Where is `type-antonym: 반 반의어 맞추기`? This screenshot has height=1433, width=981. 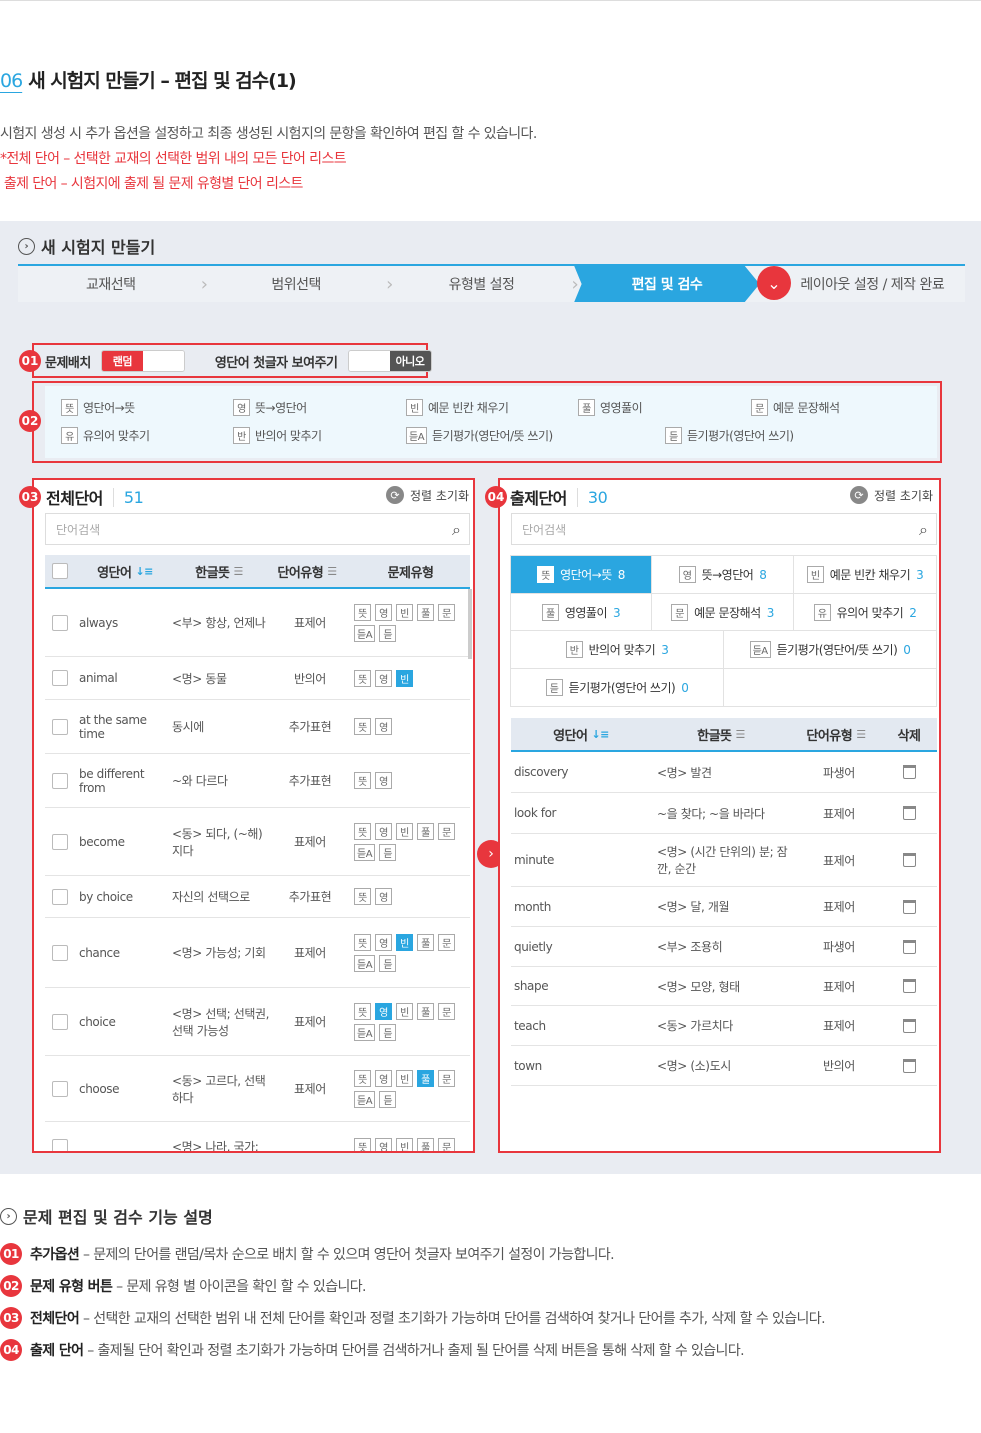
type-antonym: 반 반의어 맞추기 is located at coordinates (277, 435).